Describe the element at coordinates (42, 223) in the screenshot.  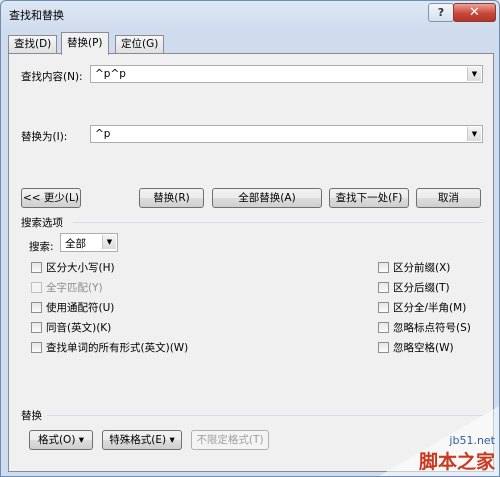
I see `search-options-title: 搜索选项` at that location.